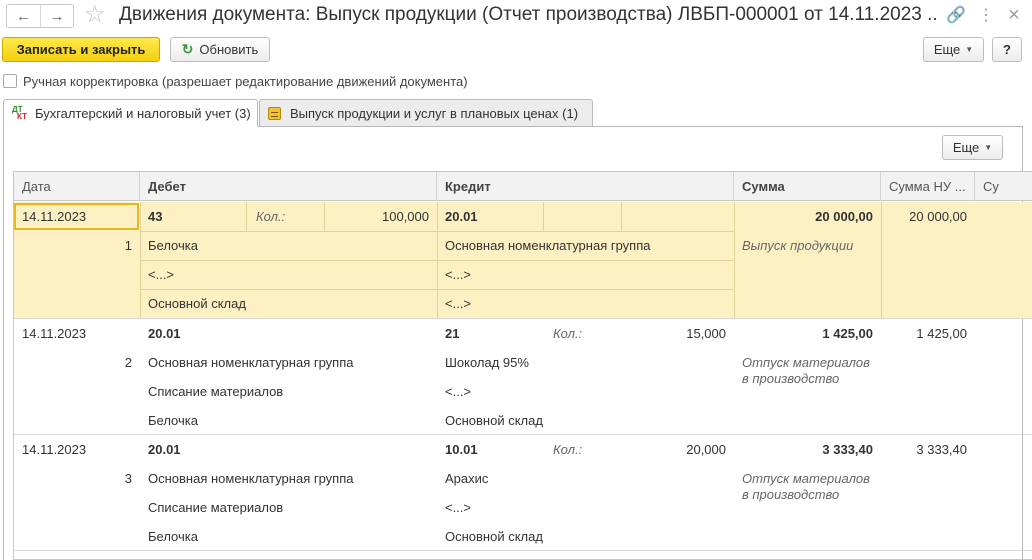 The height and width of the screenshot is (560, 1032). I want to click on navigation-buttons: ← →, so click(40, 16).